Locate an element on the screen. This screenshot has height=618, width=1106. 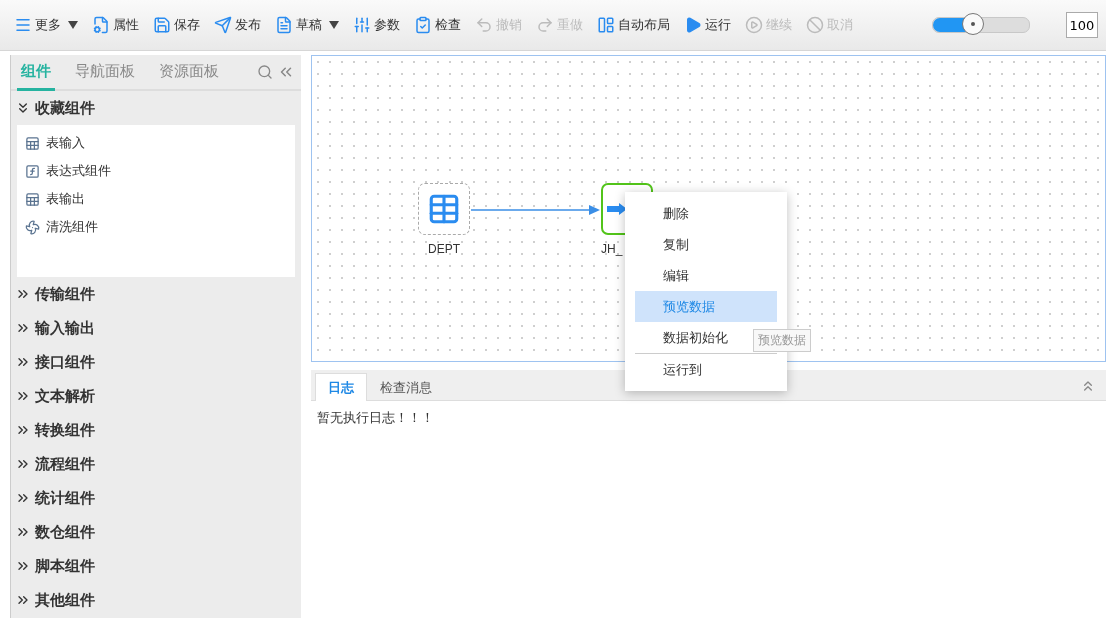
section-header: 统计组件 is located at coordinates (156, 498).